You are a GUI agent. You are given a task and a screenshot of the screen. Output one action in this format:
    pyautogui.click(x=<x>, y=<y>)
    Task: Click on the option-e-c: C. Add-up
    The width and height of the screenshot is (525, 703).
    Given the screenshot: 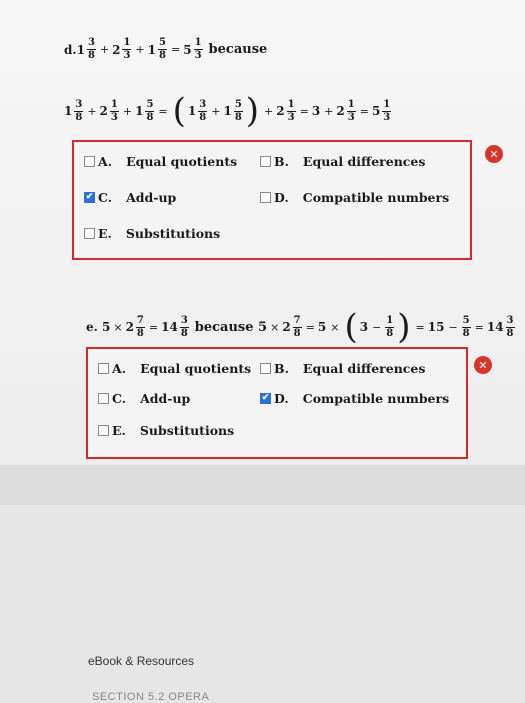 What is the action you would take?
    pyautogui.click(x=144, y=398)
    